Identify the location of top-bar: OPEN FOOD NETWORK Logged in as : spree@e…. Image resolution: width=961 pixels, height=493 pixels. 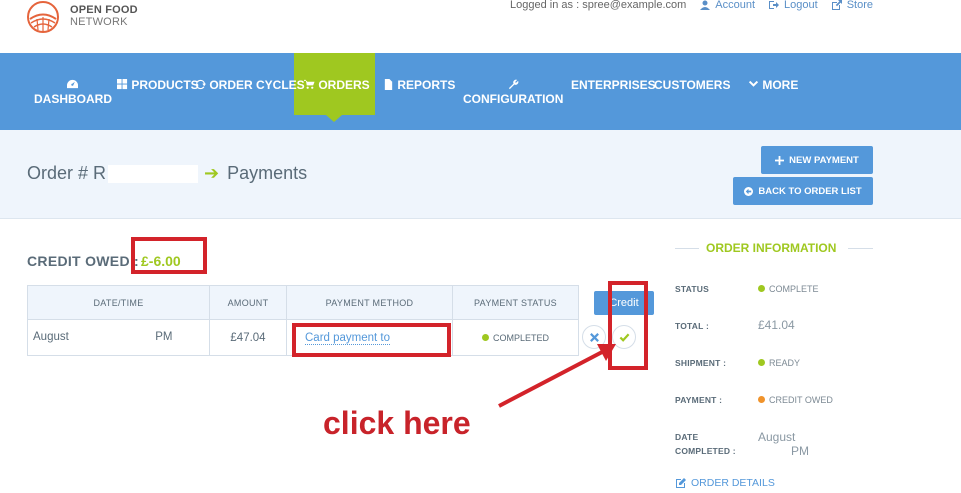
(480, 26).